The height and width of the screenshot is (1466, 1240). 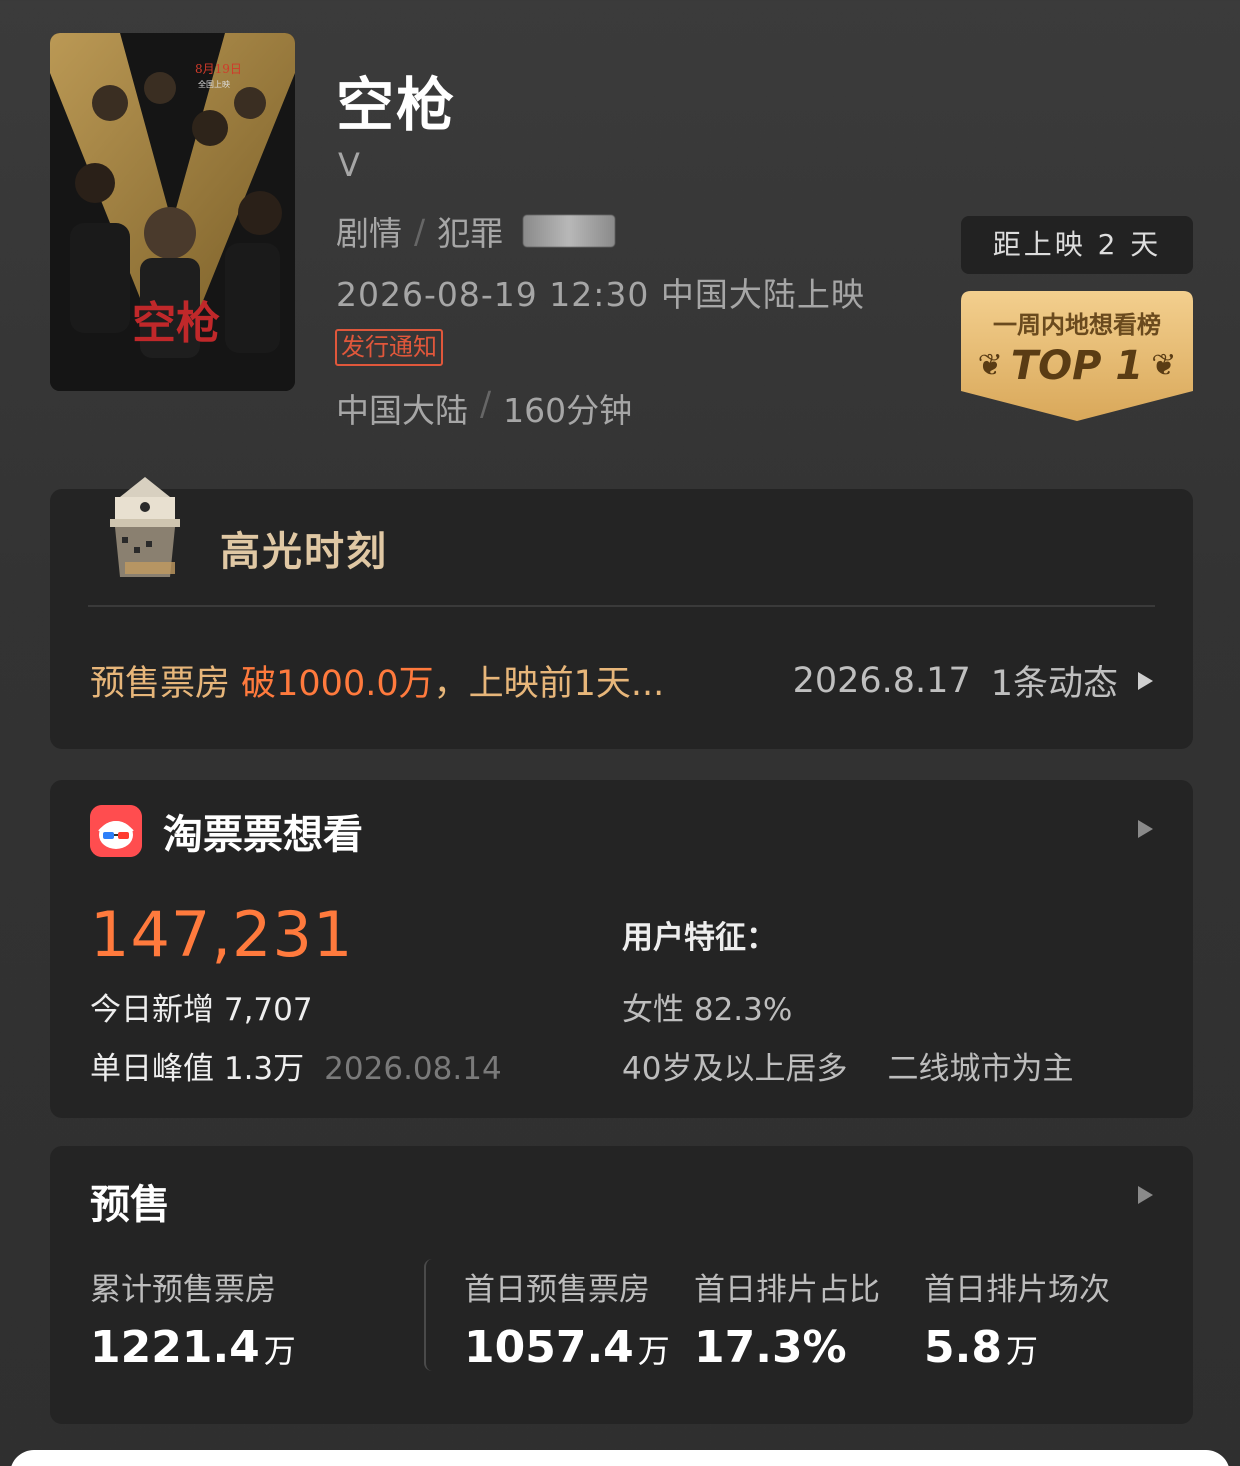 What do you see at coordinates (1077, 245) in the screenshot?
I see `release-countdown-badge: 距上映 2 天` at bounding box center [1077, 245].